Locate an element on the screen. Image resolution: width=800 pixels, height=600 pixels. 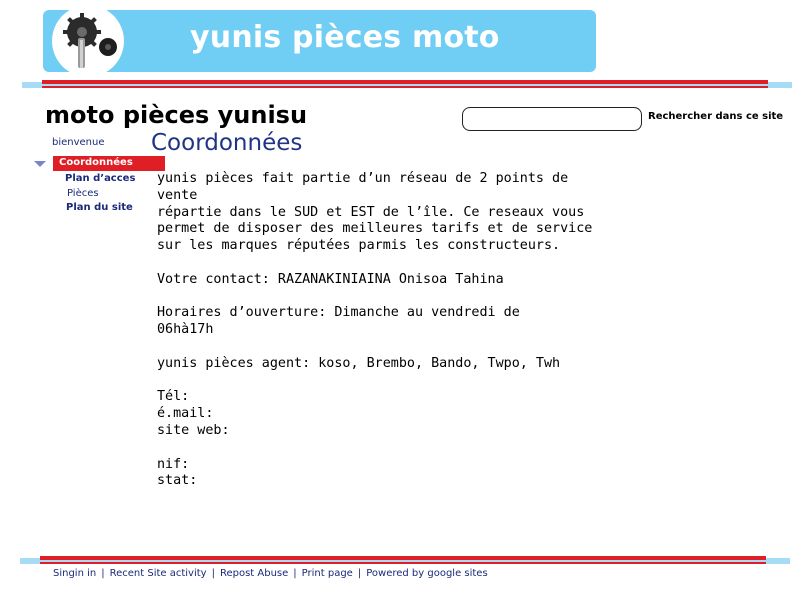
bottom-divider is located at coordinates (405, 561).